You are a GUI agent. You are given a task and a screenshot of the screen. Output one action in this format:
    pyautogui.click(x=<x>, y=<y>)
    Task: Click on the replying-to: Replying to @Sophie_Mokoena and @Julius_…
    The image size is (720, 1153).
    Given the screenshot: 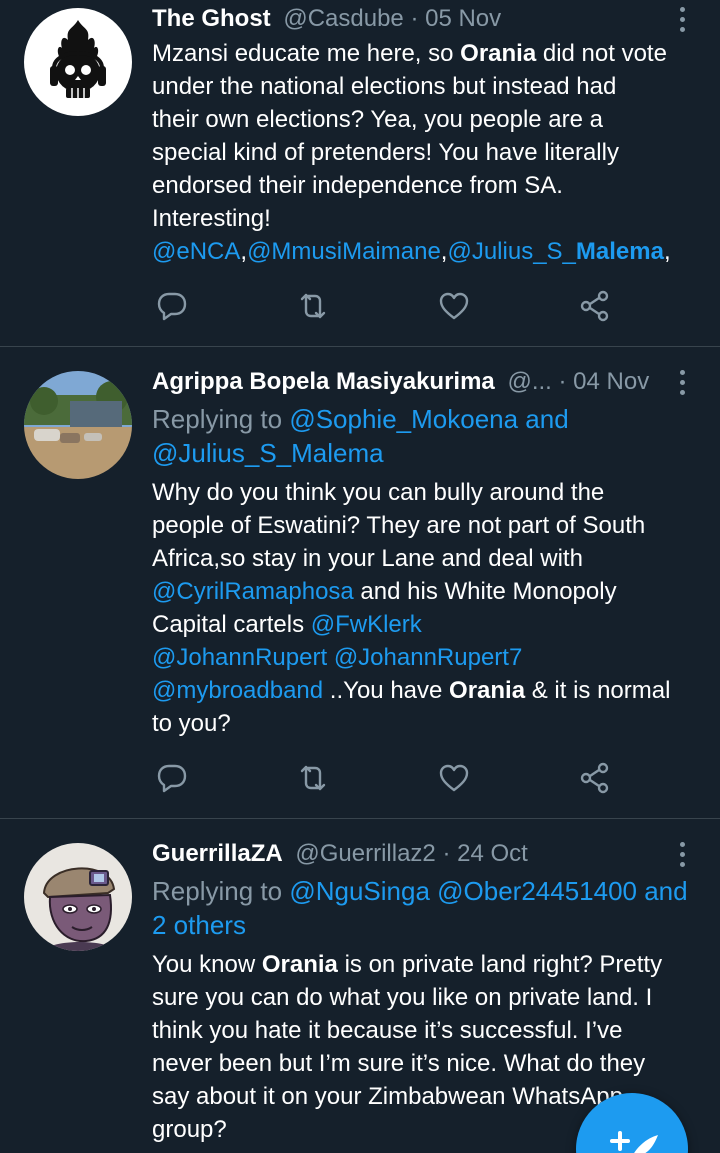 What is the action you would take?
    pyautogui.click(x=360, y=436)
    